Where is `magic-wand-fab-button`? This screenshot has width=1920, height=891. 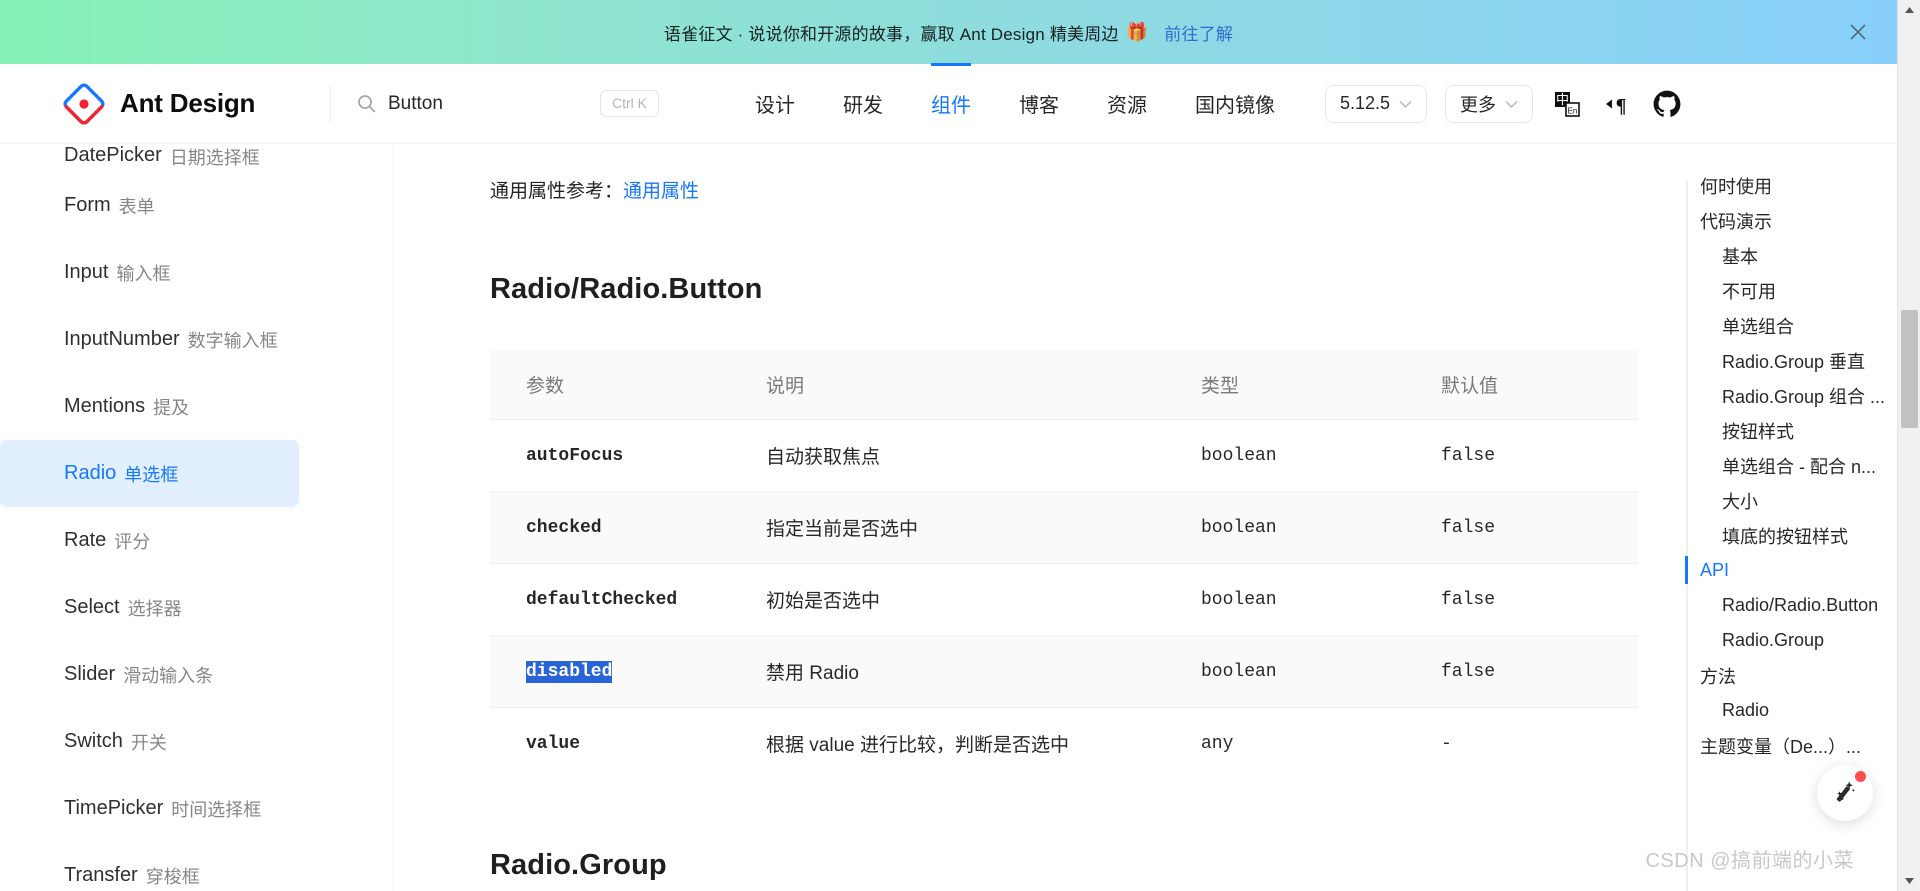
magic-wand-fab-button is located at coordinates (1845, 793).